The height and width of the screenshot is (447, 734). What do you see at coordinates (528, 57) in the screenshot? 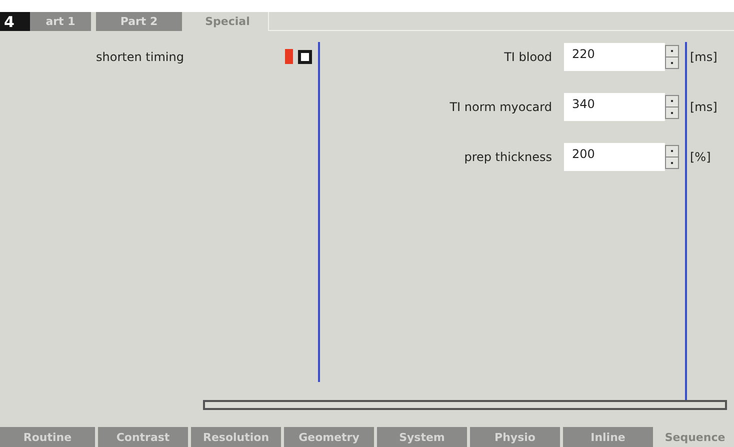
I see `parameter-label: TI blood` at bounding box center [528, 57].